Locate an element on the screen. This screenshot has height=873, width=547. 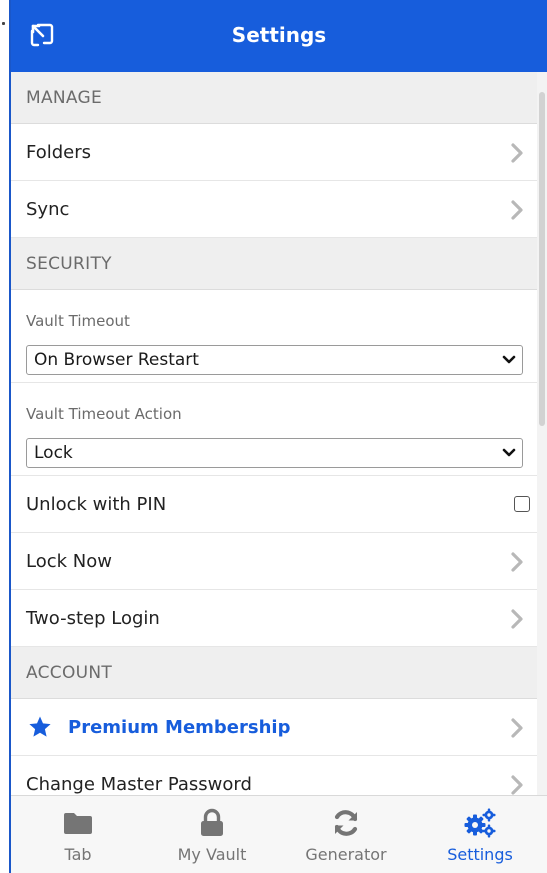
page-title: Settings is located at coordinates (279, 35).